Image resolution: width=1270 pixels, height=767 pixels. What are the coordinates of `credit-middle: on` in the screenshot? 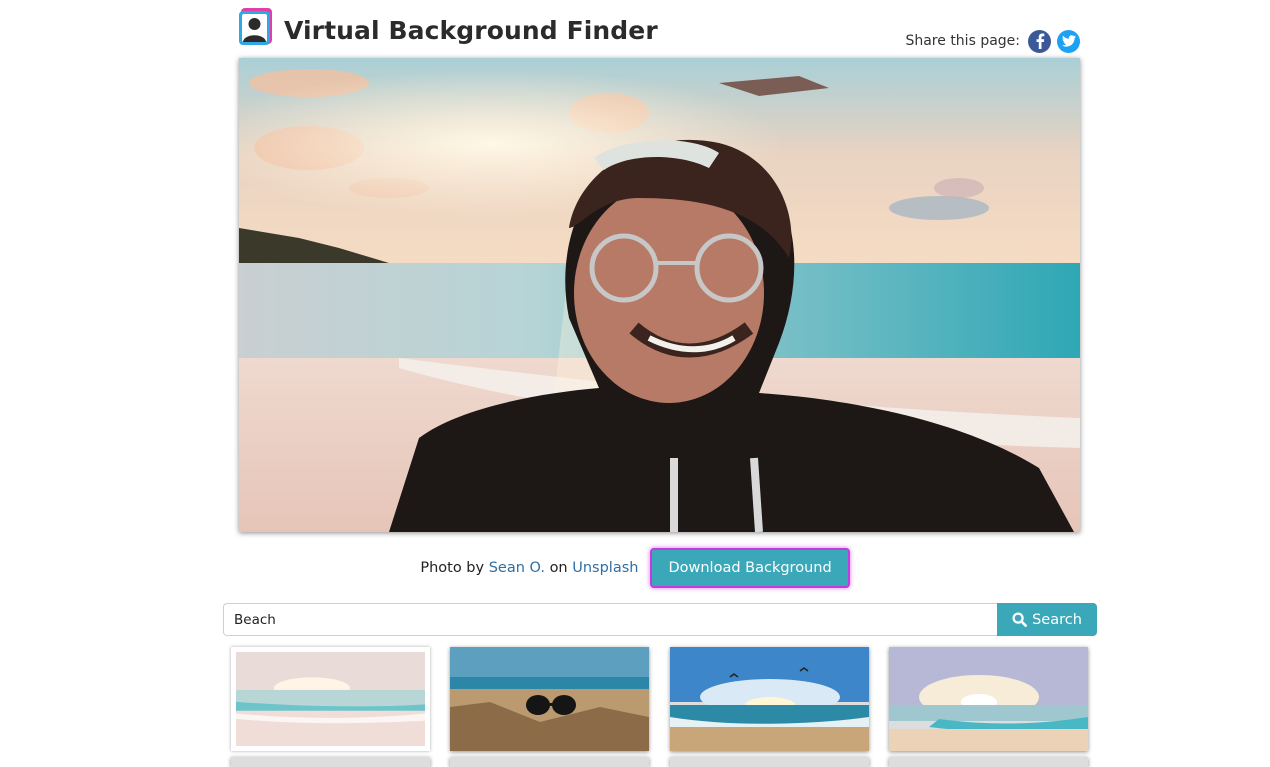 It's located at (558, 568).